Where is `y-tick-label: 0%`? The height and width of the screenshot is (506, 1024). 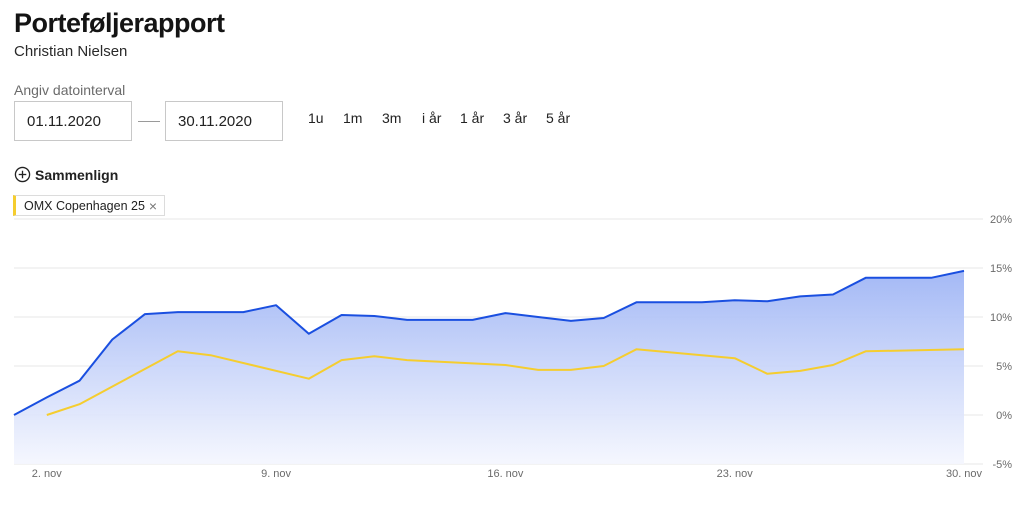
y-tick-label: 0% is located at coordinates (1004, 416).